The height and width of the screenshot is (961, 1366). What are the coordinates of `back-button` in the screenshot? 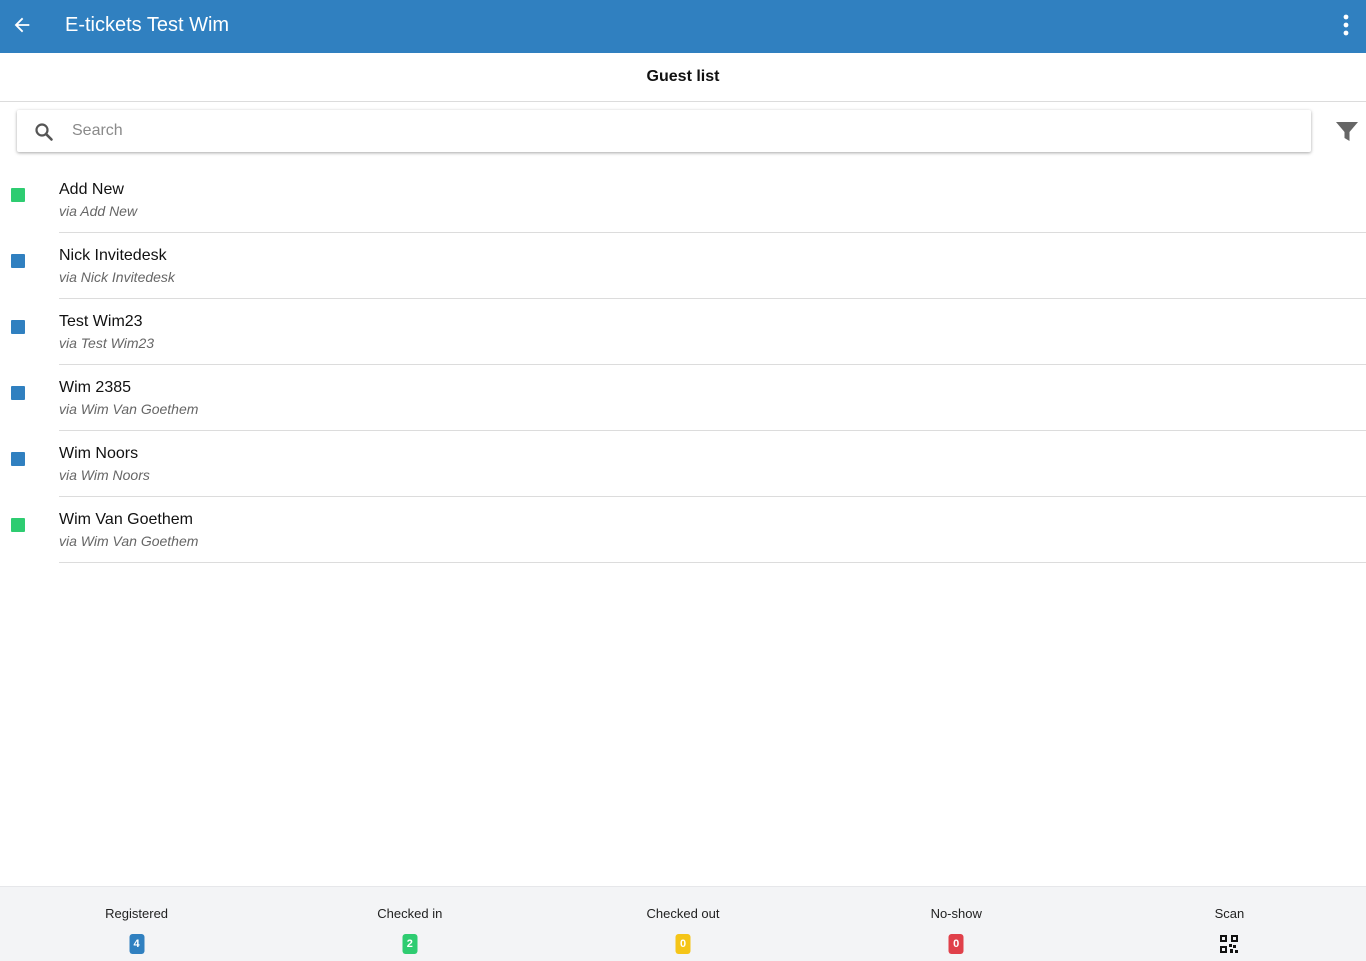 It's located at (22, 25).